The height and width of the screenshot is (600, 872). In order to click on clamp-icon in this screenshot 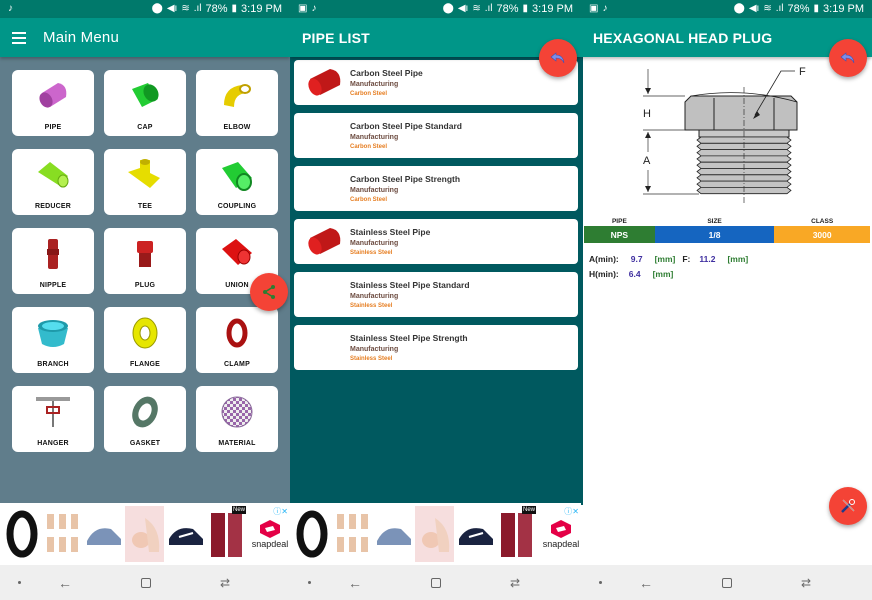, I will do `click(237, 333)`.